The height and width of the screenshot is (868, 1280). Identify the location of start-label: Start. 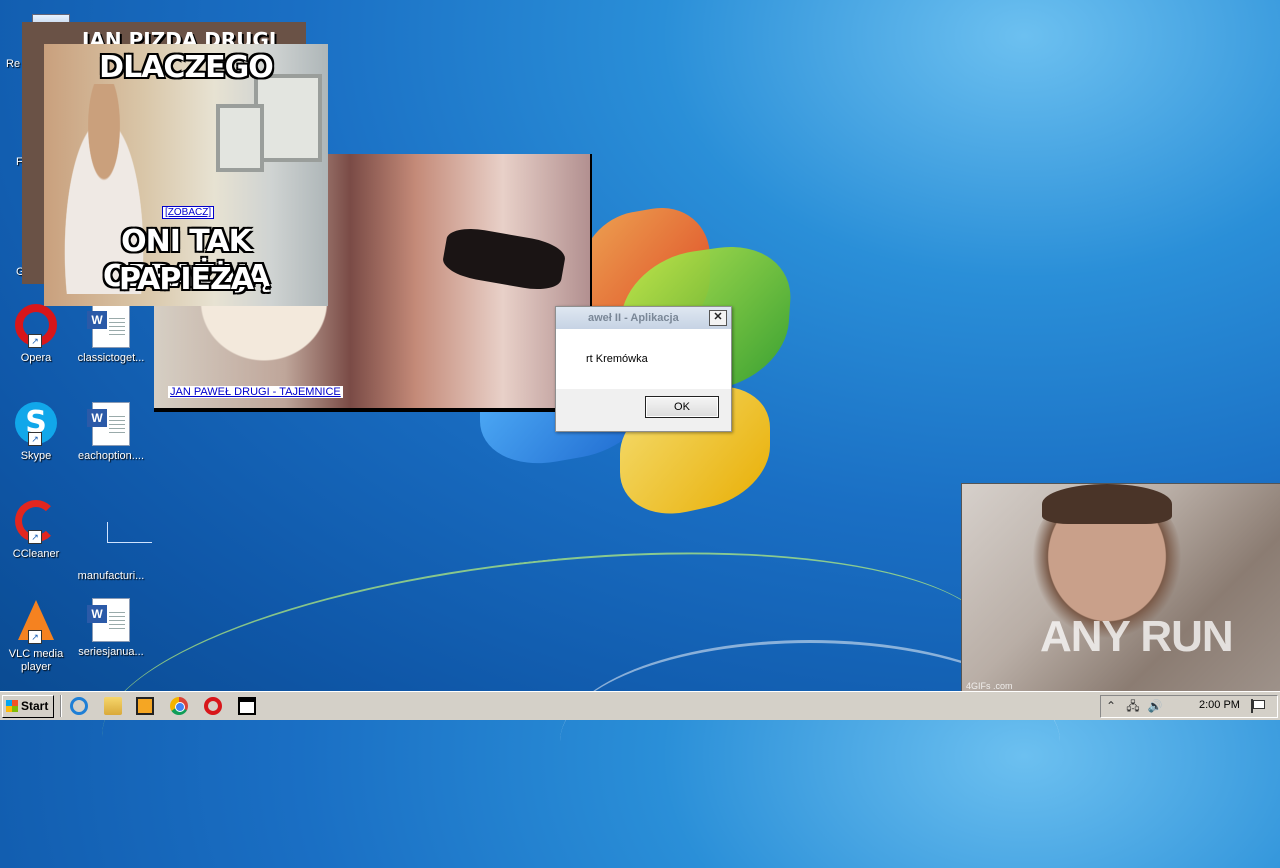
(35, 706).